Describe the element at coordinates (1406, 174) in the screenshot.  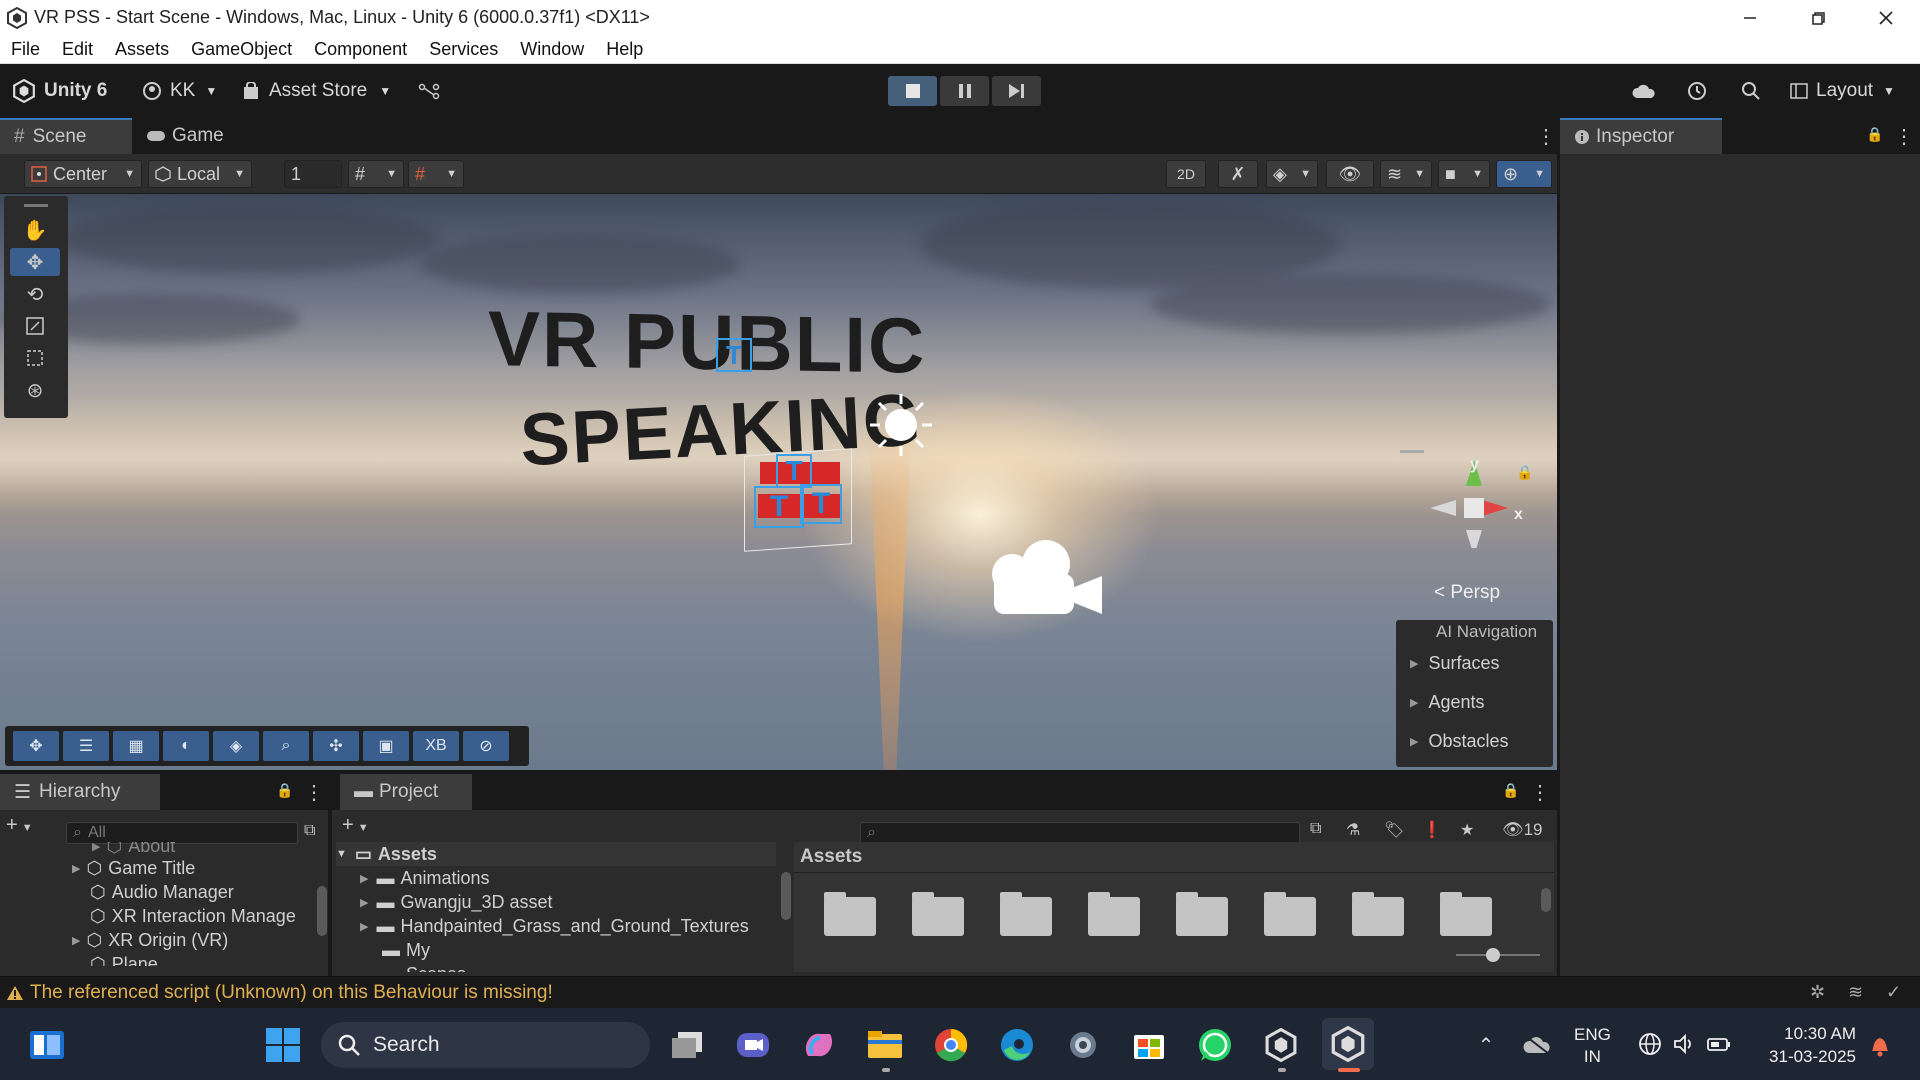
I see `layers-dropdown: ≋ ▼` at that location.